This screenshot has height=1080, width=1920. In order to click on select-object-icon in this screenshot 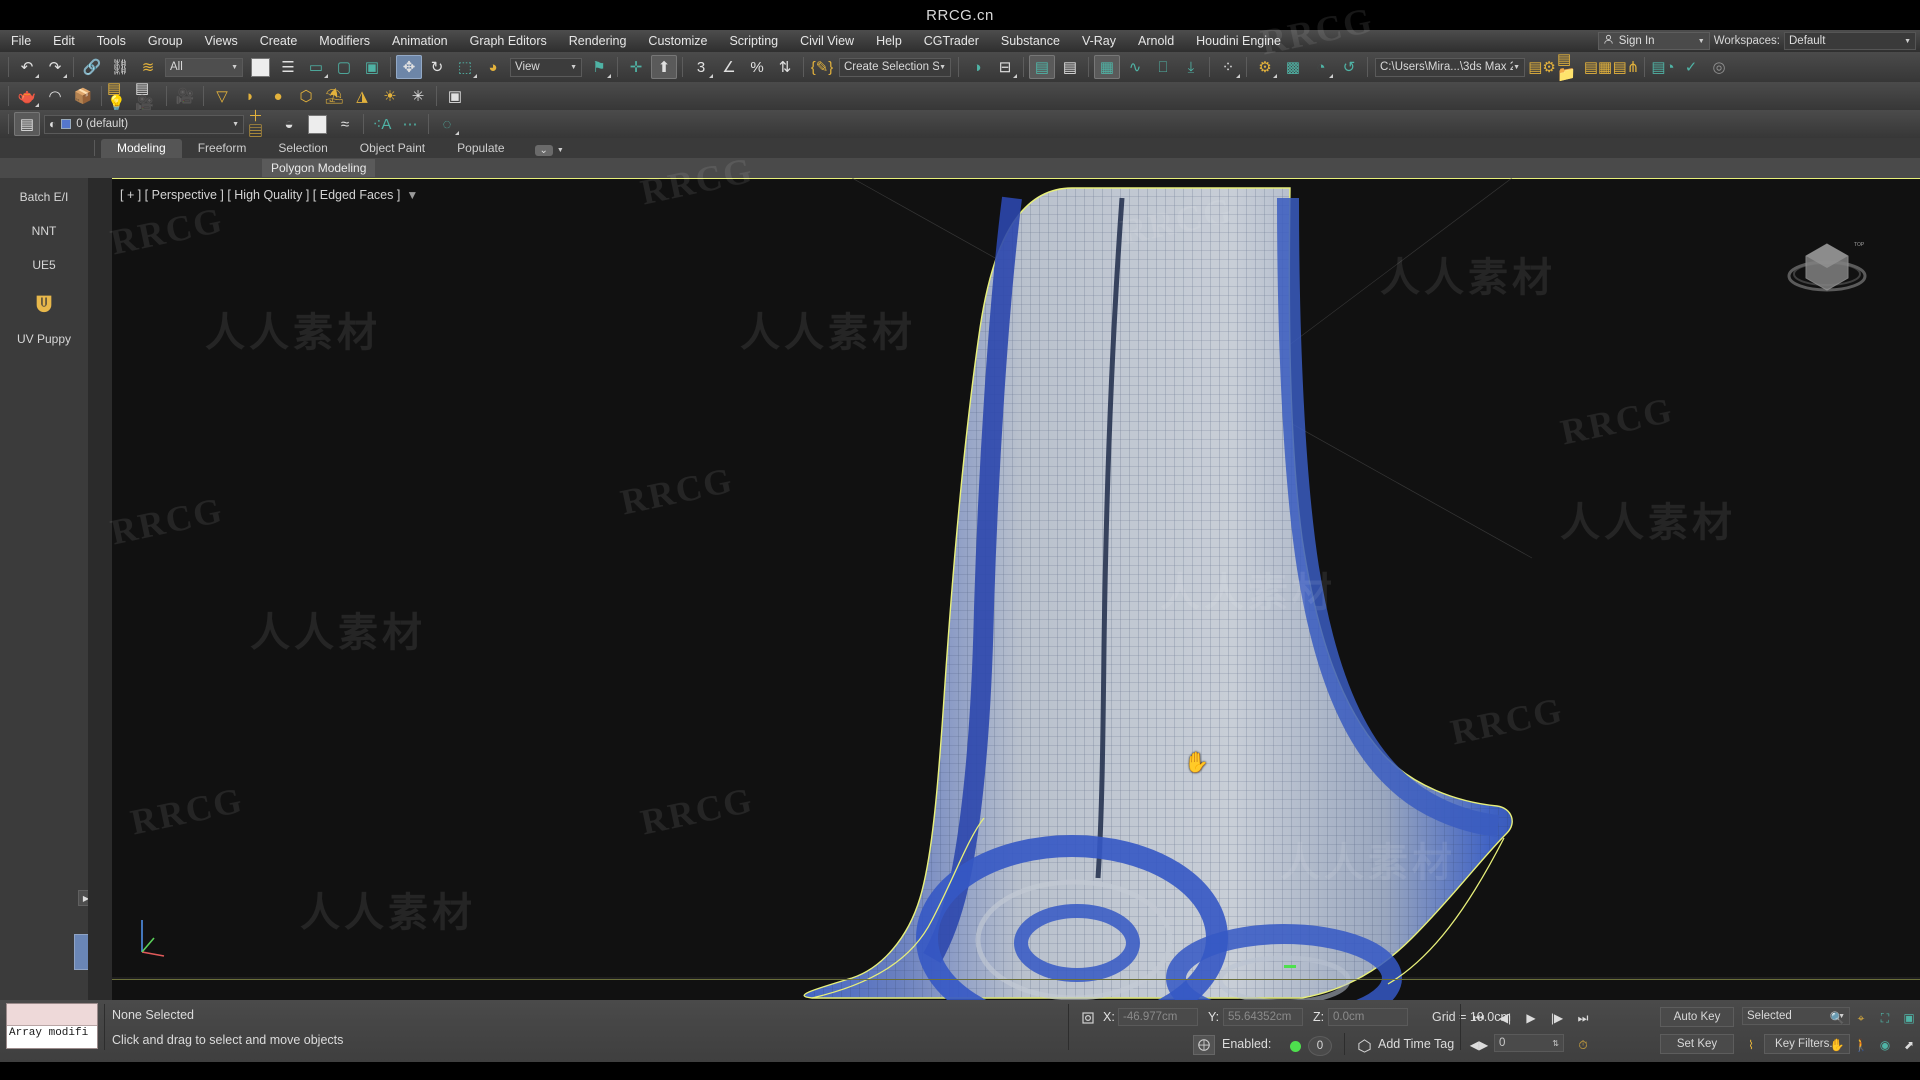, I will do `click(260, 67)`.